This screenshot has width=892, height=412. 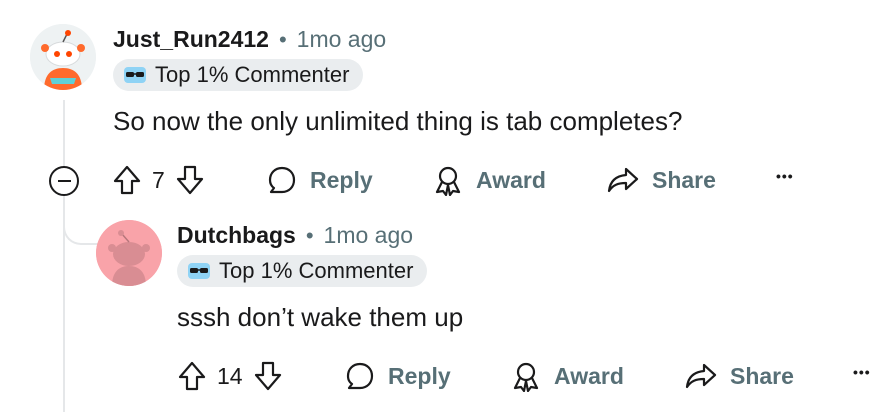 I want to click on username: Dutchbags, so click(x=236, y=235).